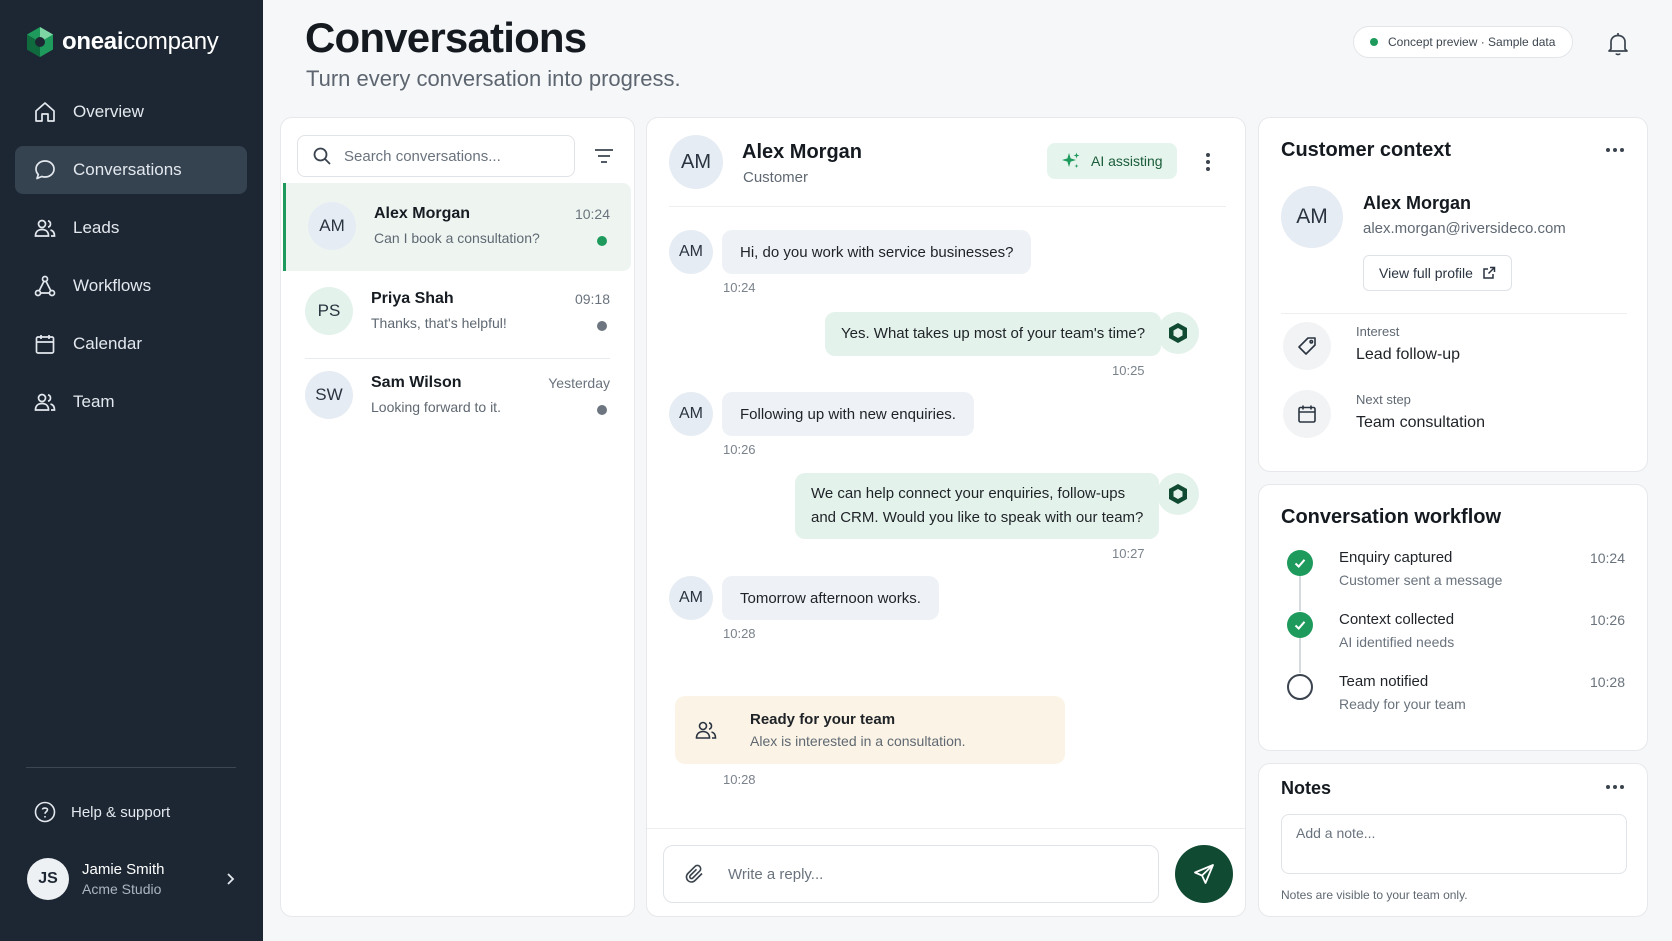  What do you see at coordinates (123, 869) in the screenshot?
I see `user-name: Jamie Smith` at bounding box center [123, 869].